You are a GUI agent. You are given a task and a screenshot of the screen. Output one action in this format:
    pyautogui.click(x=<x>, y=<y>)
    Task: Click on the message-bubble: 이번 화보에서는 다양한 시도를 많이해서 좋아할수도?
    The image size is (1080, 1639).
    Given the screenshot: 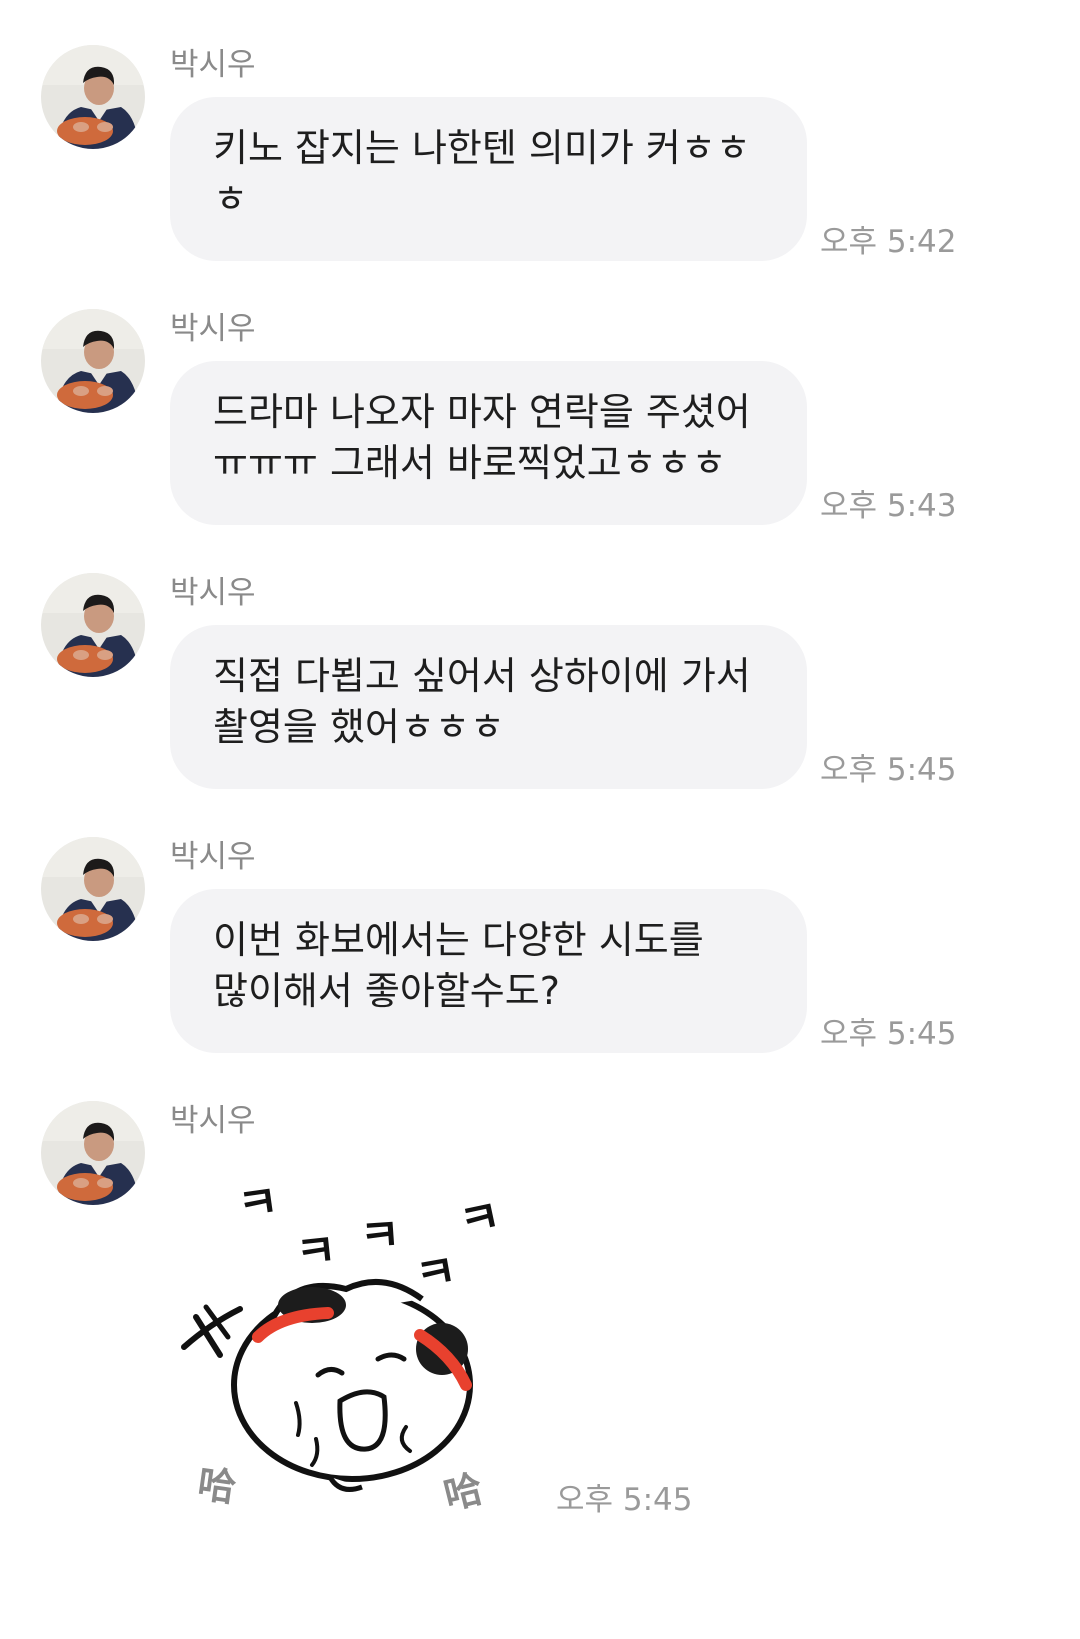 What is the action you would take?
    pyautogui.click(x=488, y=971)
    